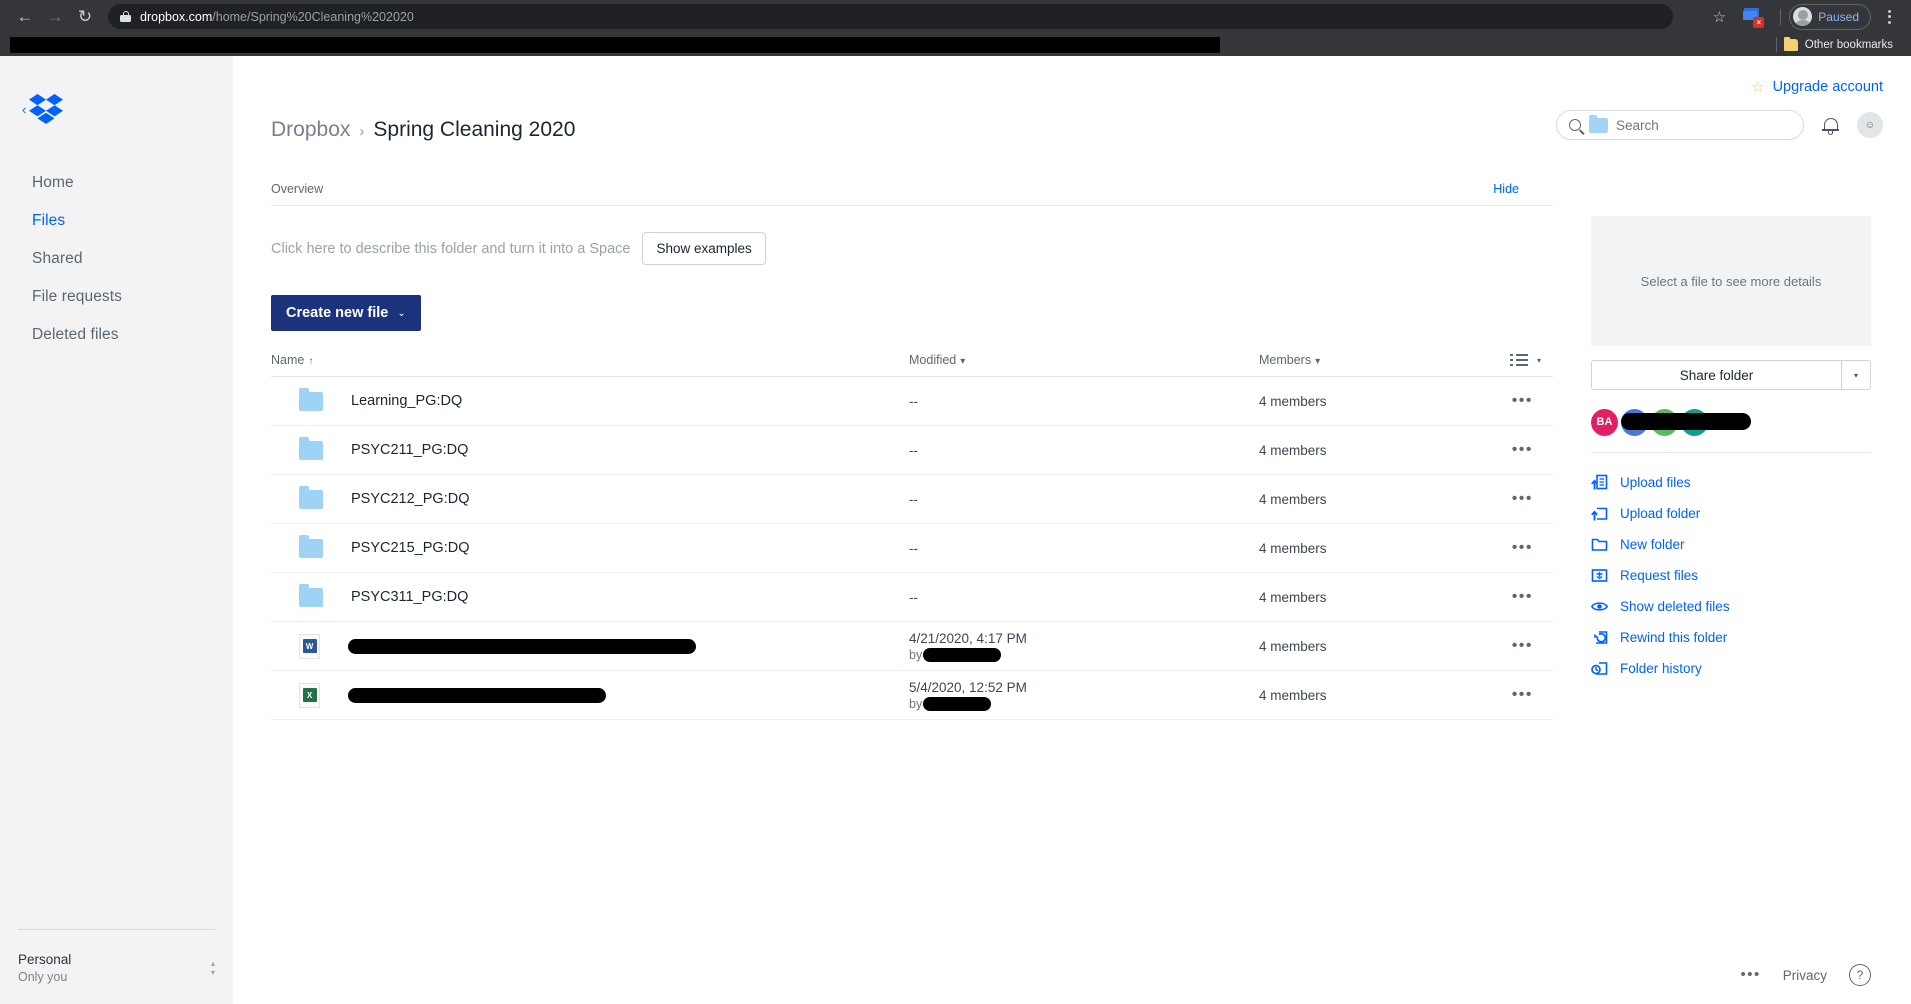 The height and width of the screenshot is (1004, 1911). Describe the element at coordinates (1660, 513) in the screenshot. I see `upload-folder-label: Upload folder` at that location.